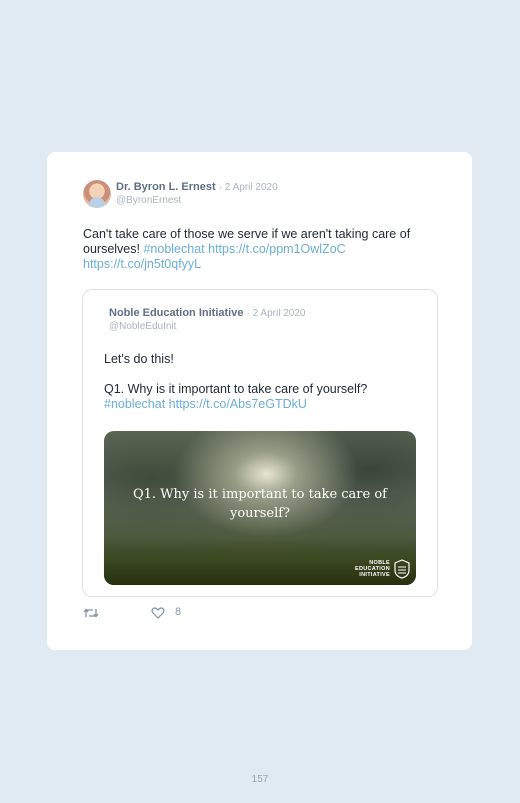  What do you see at coordinates (148, 200) in the screenshot?
I see `author-handle: @ByronErnest` at bounding box center [148, 200].